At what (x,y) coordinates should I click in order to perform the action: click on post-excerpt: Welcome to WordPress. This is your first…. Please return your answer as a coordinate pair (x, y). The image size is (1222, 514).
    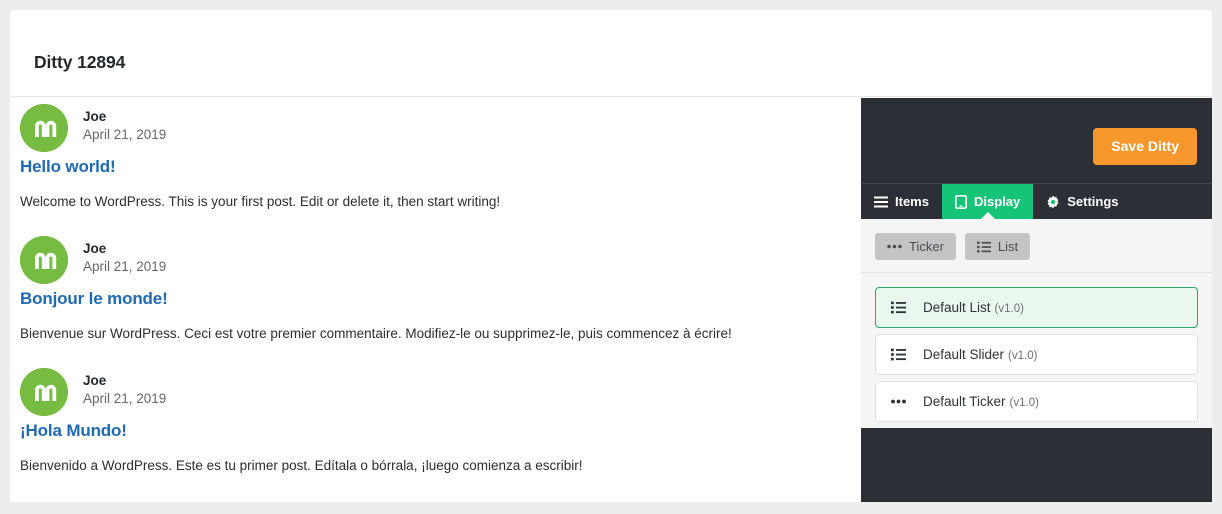
    Looking at the image, I should click on (260, 201).